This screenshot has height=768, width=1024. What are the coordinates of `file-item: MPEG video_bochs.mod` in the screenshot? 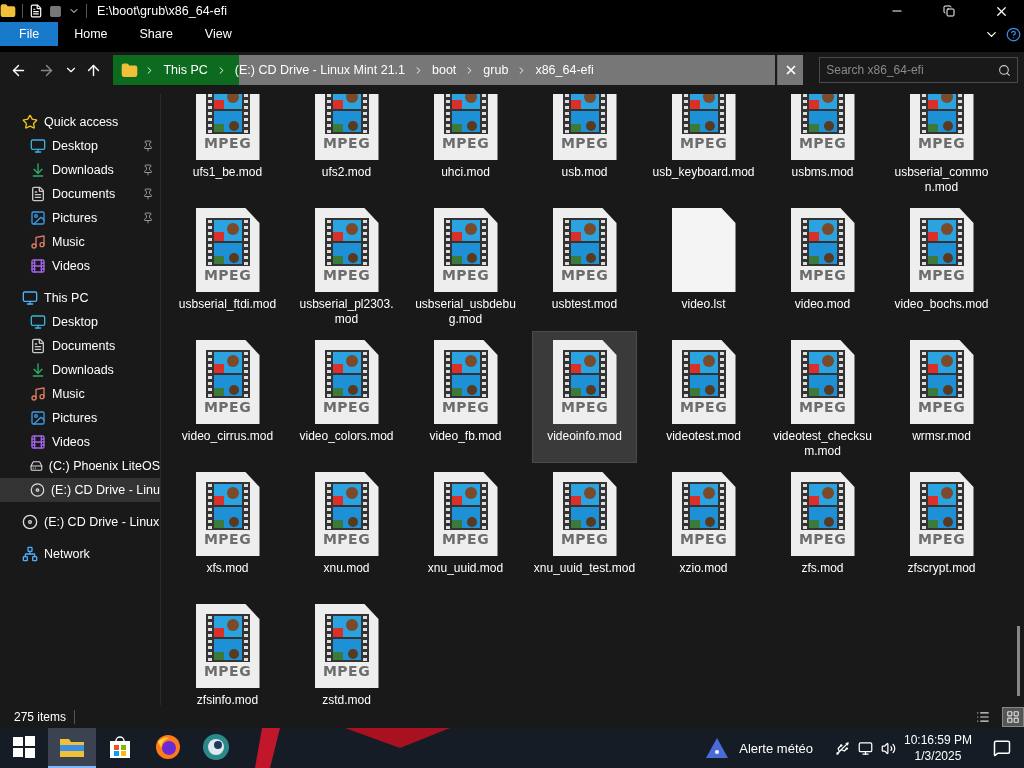 It's located at (941, 265).